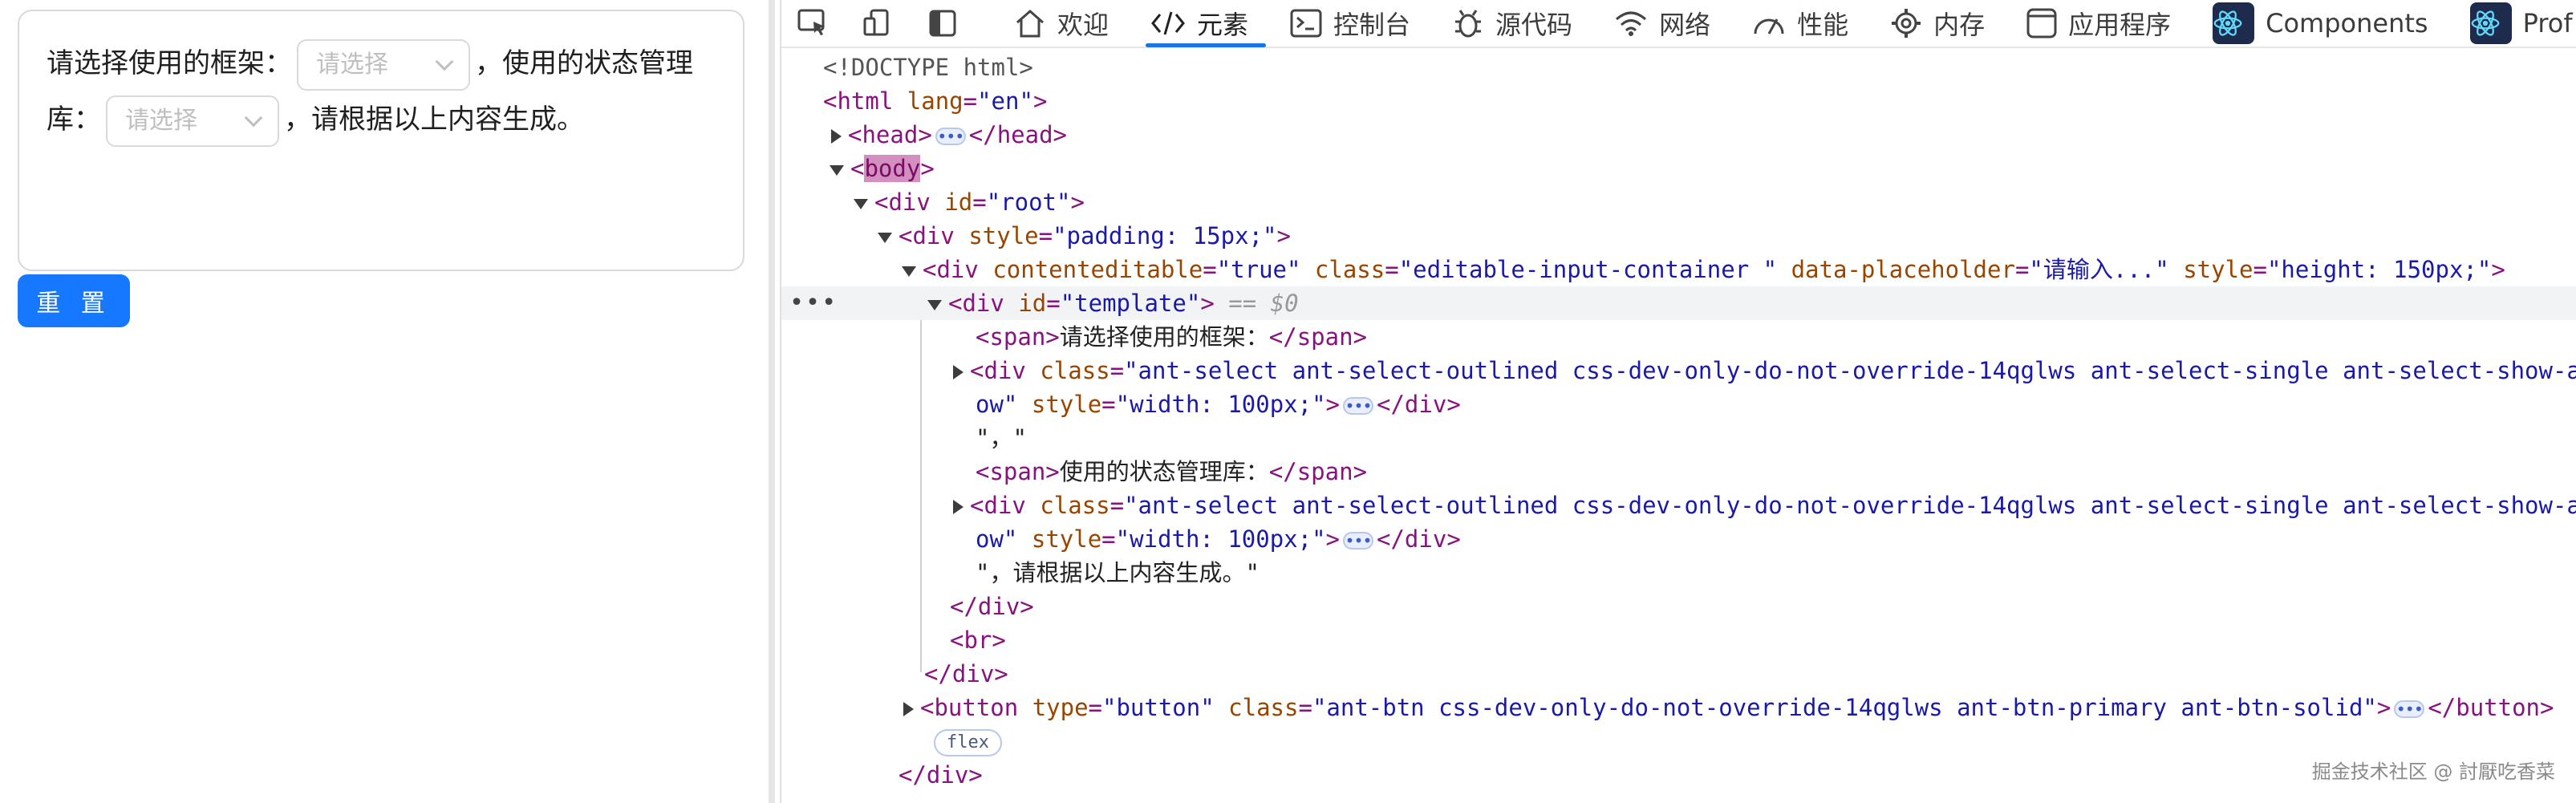 The width and height of the screenshot is (2576, 803). I want to click on tree-line-select-div-2-cont: ow" style="width: 100px;"> ••• </div>, so click(1679, 539).